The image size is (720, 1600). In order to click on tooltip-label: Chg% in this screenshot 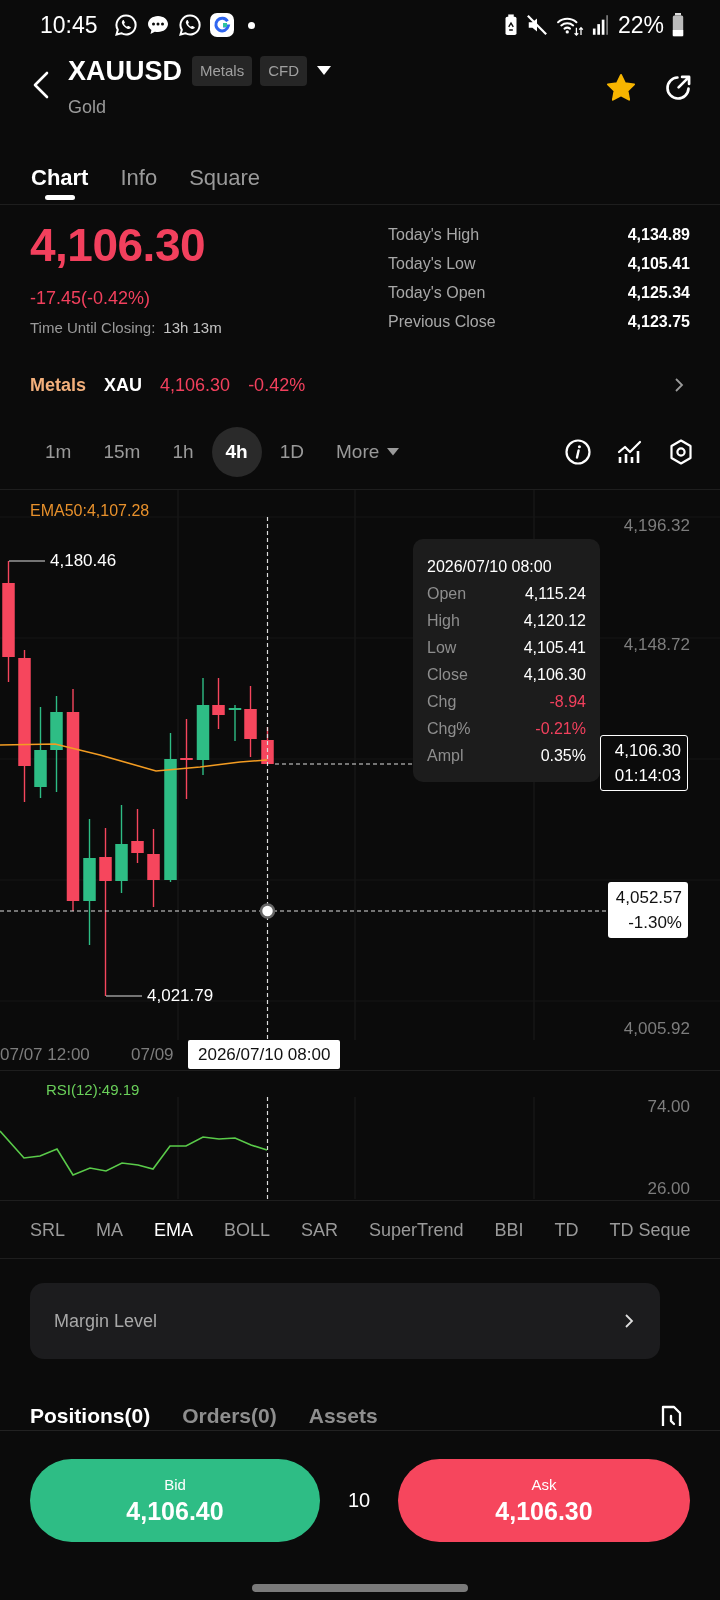, I will do `click(449, 729)`.